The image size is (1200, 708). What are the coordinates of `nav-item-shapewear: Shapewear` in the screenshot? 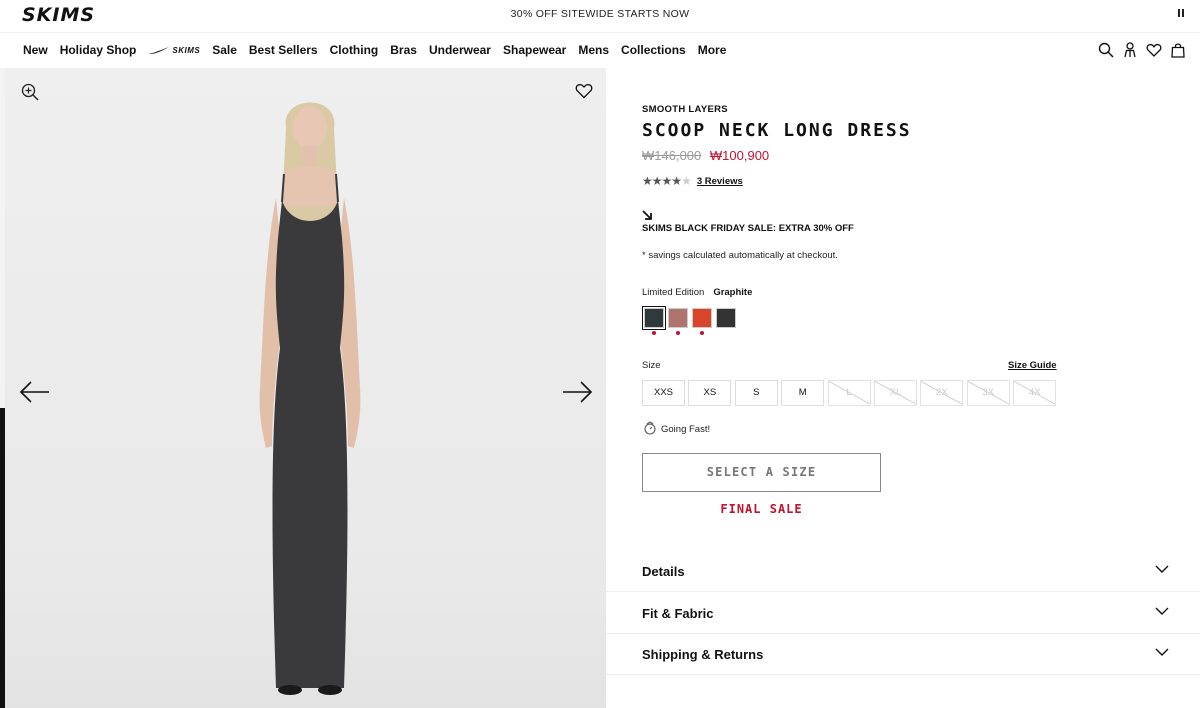 It's located at (534, 50).